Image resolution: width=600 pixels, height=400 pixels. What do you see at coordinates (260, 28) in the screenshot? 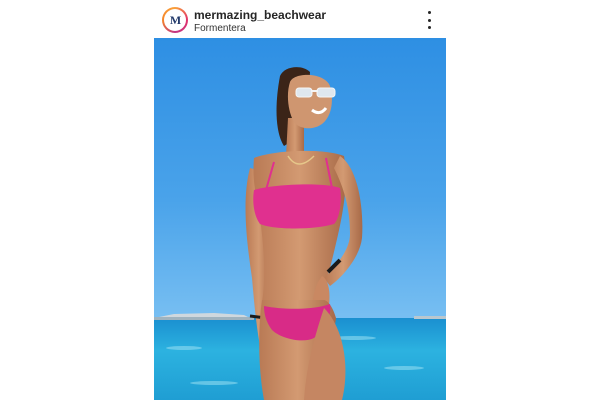
I see `location: Formentera` at bounding box center [260, 28].